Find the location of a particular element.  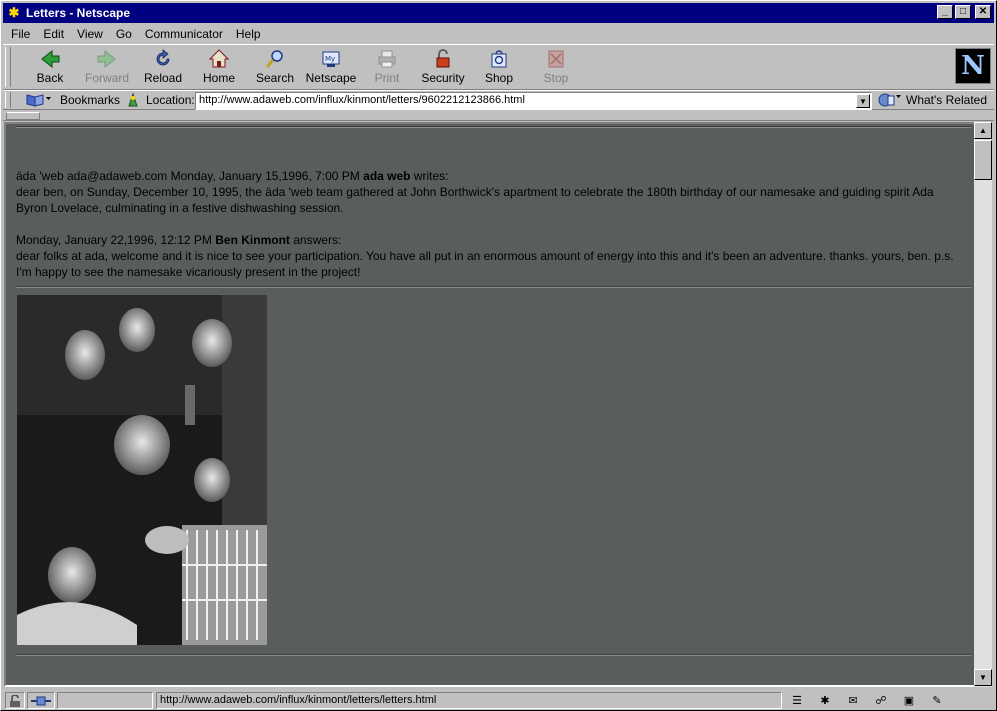

back-arrow-icon is located at coordinates (50, 59).